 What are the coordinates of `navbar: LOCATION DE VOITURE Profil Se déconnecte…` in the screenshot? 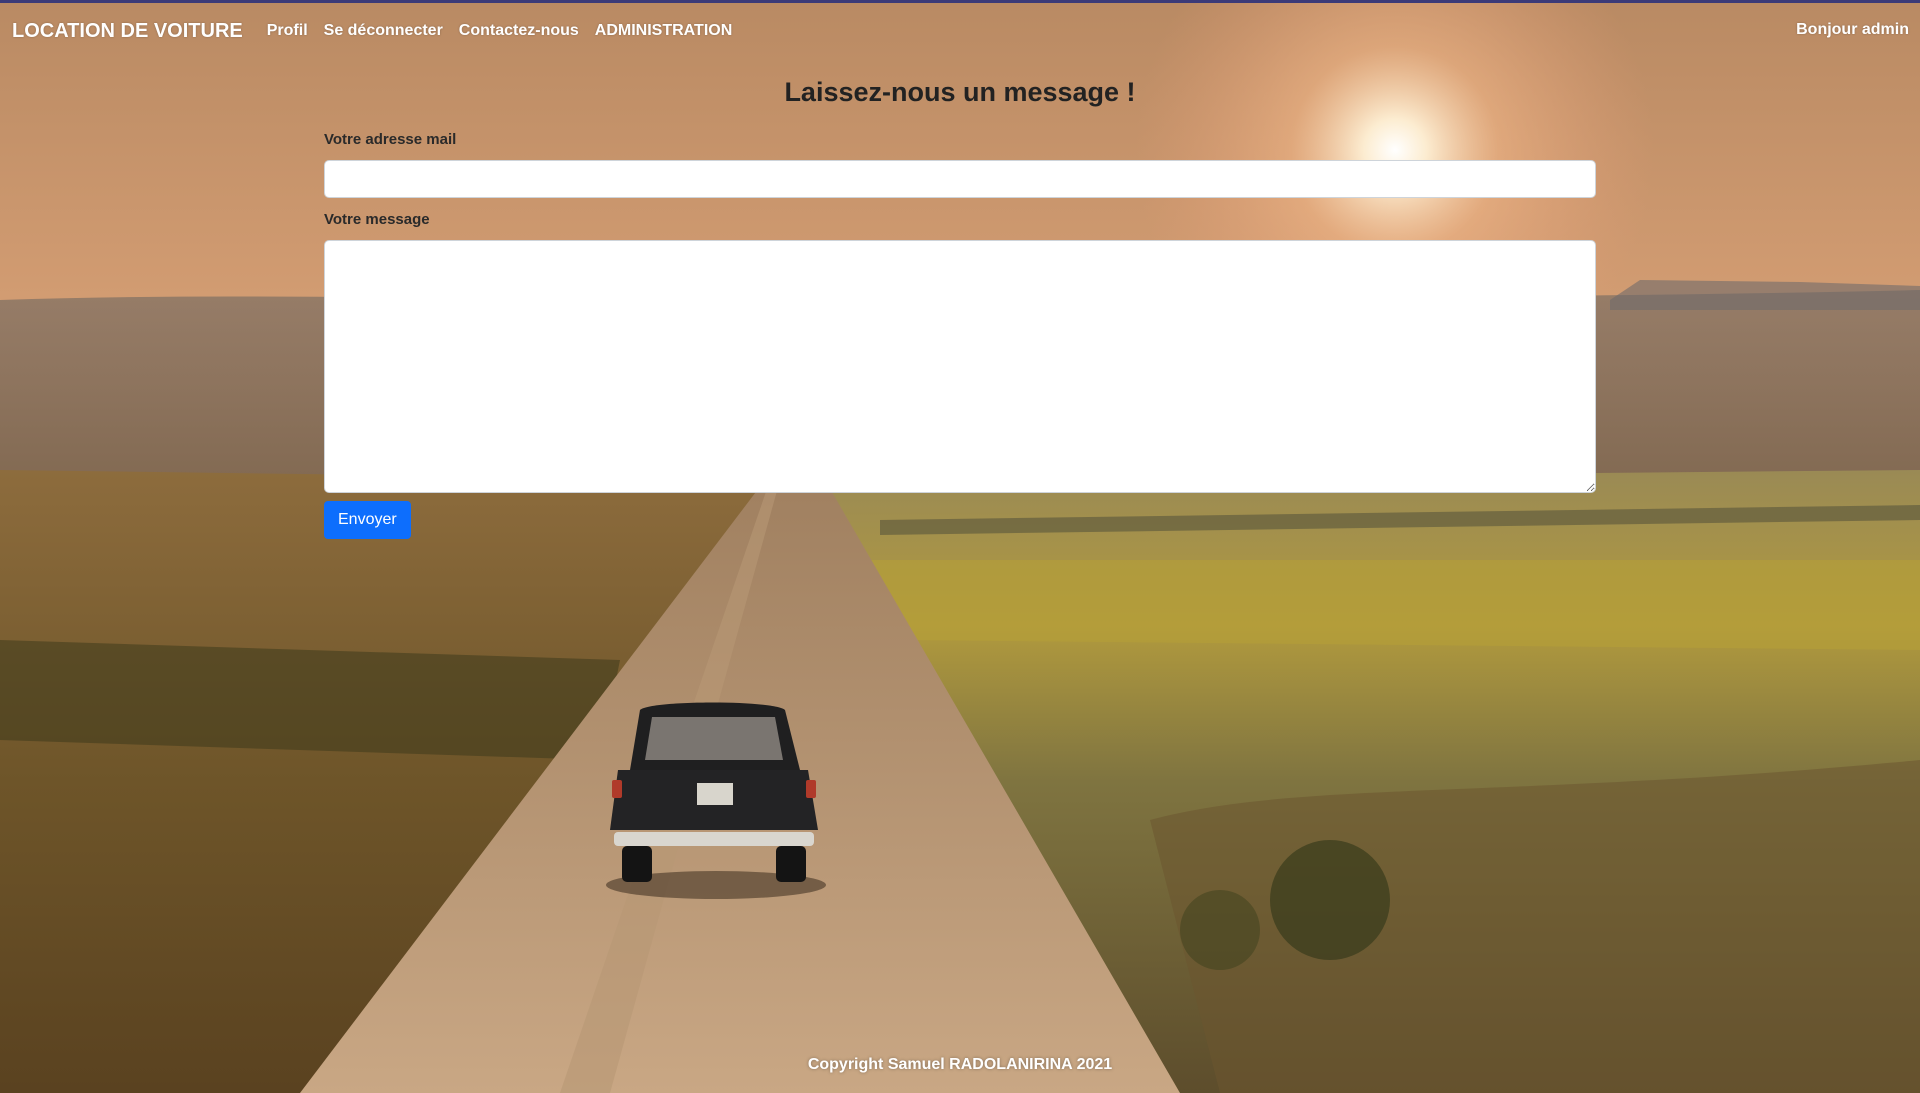 It's located at (960, 31).